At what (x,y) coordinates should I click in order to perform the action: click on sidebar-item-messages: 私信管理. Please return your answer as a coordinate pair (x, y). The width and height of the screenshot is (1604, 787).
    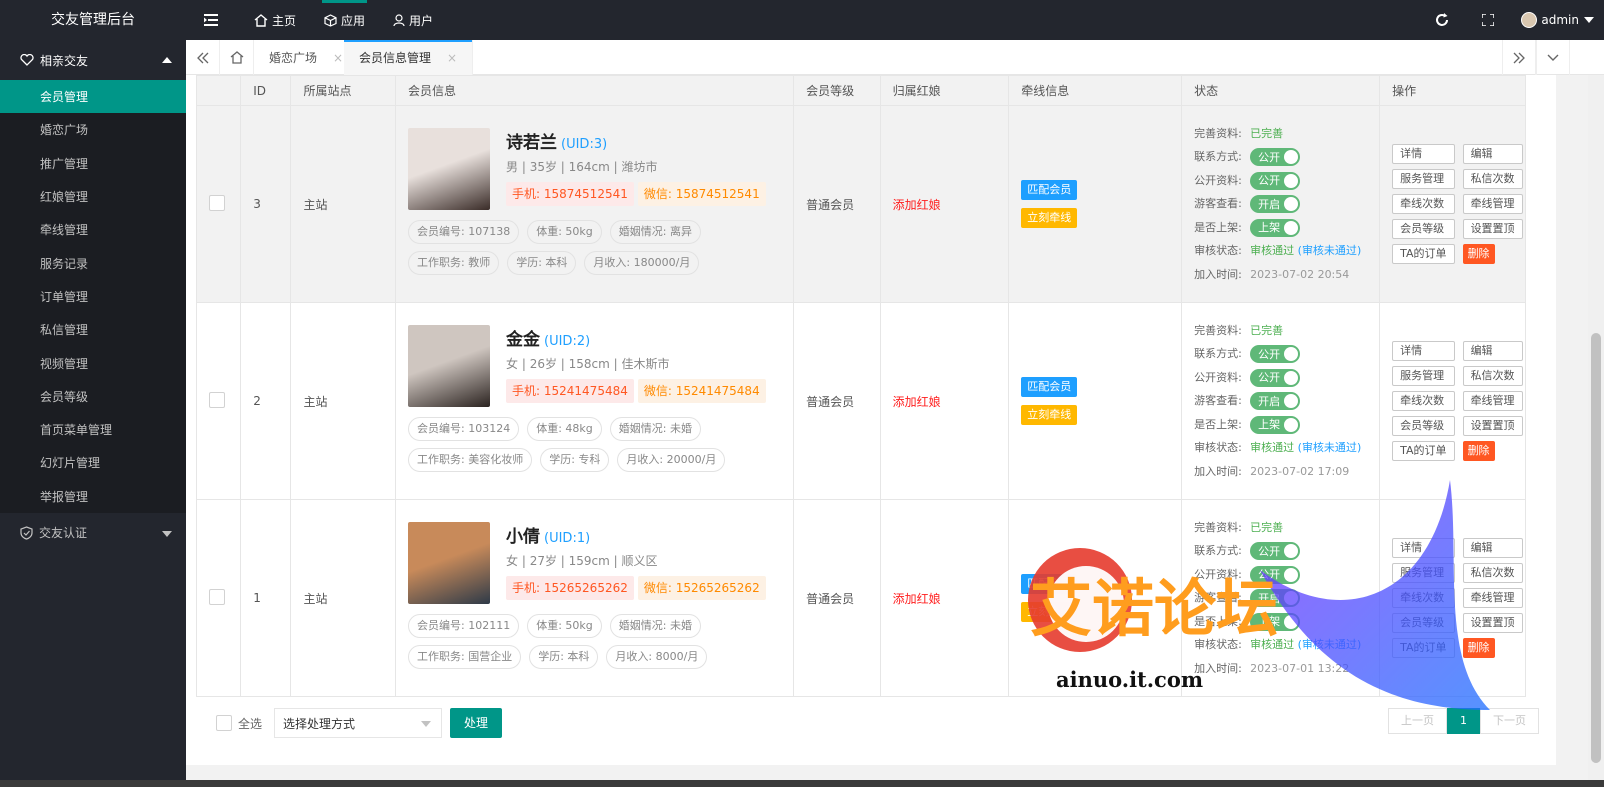
    Looking at the image, I should click on (93, 330).